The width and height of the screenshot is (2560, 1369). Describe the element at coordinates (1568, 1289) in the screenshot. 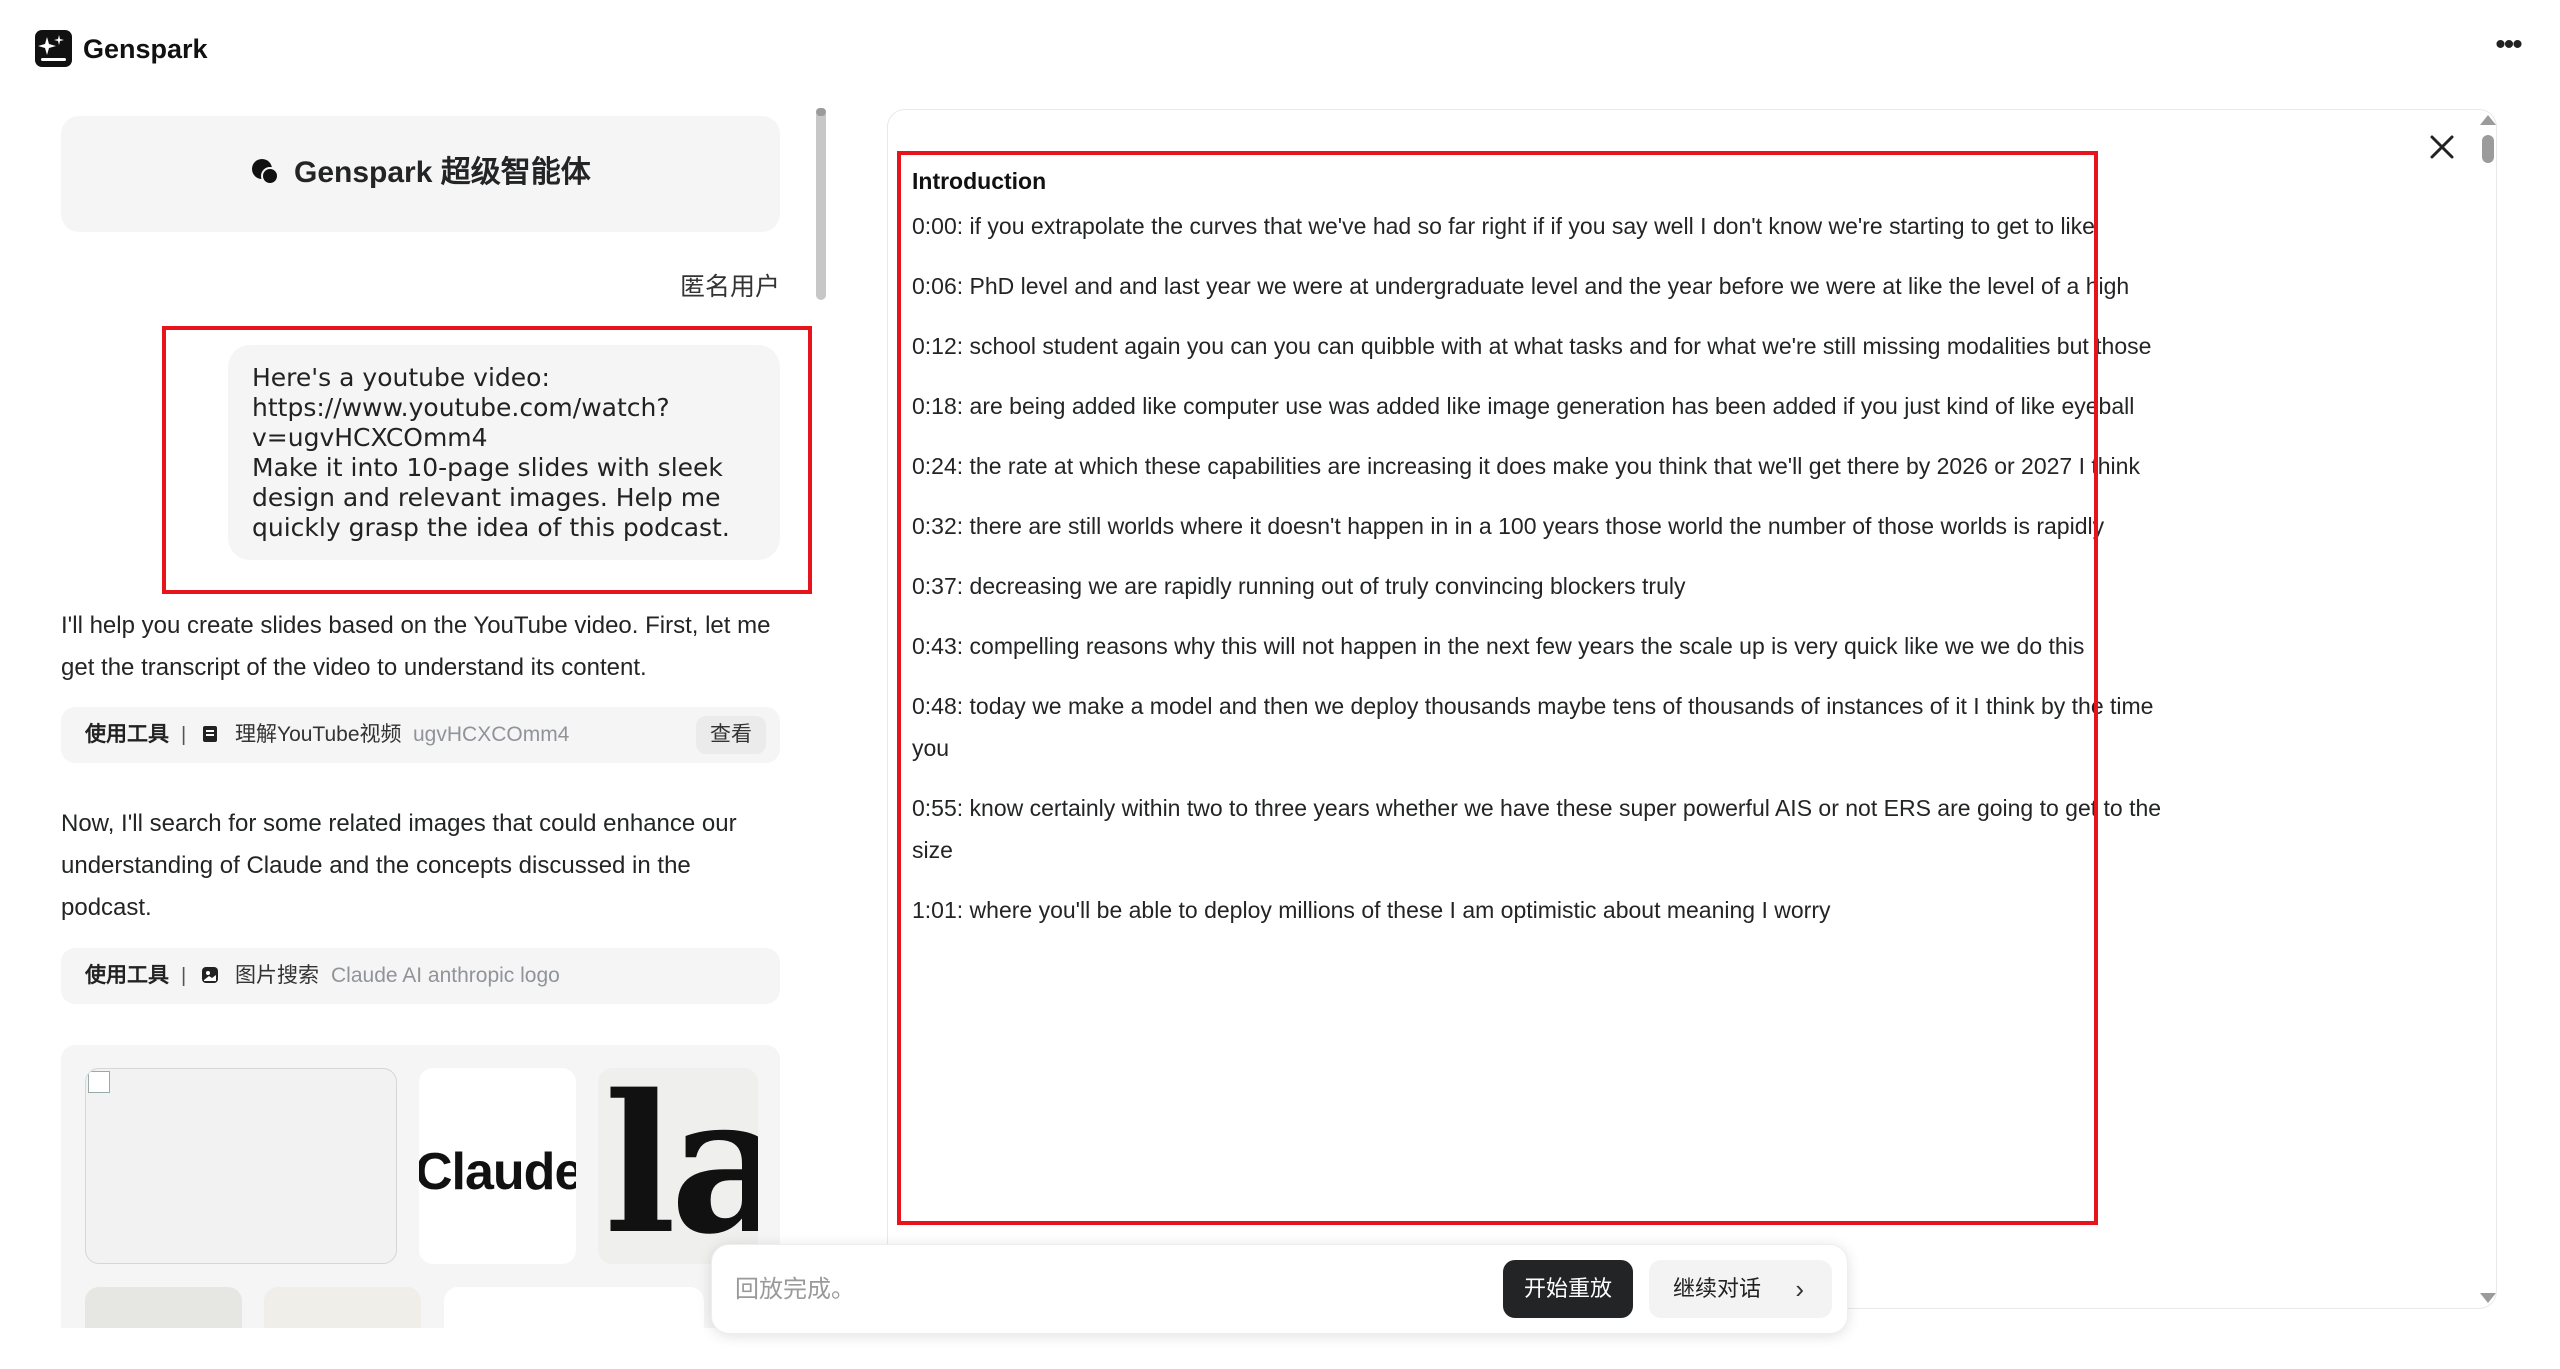

I see `start-replay-button: 开始重放` at that location.